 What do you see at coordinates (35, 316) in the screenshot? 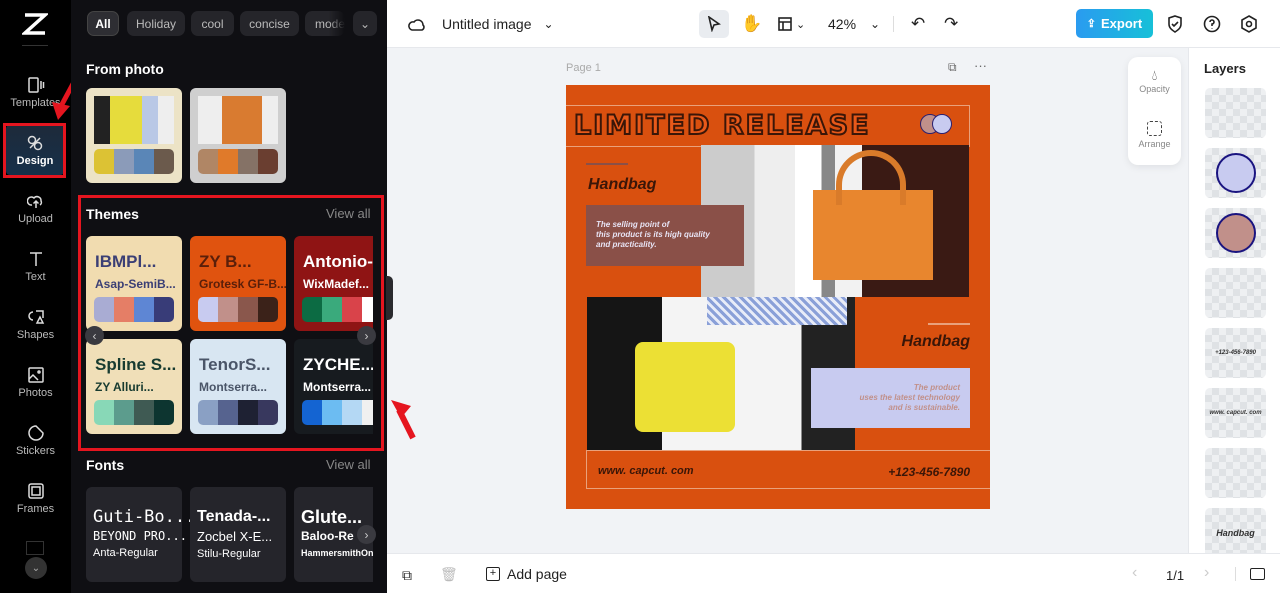
I see `shapes-icon` at bounding box center [35, 316].